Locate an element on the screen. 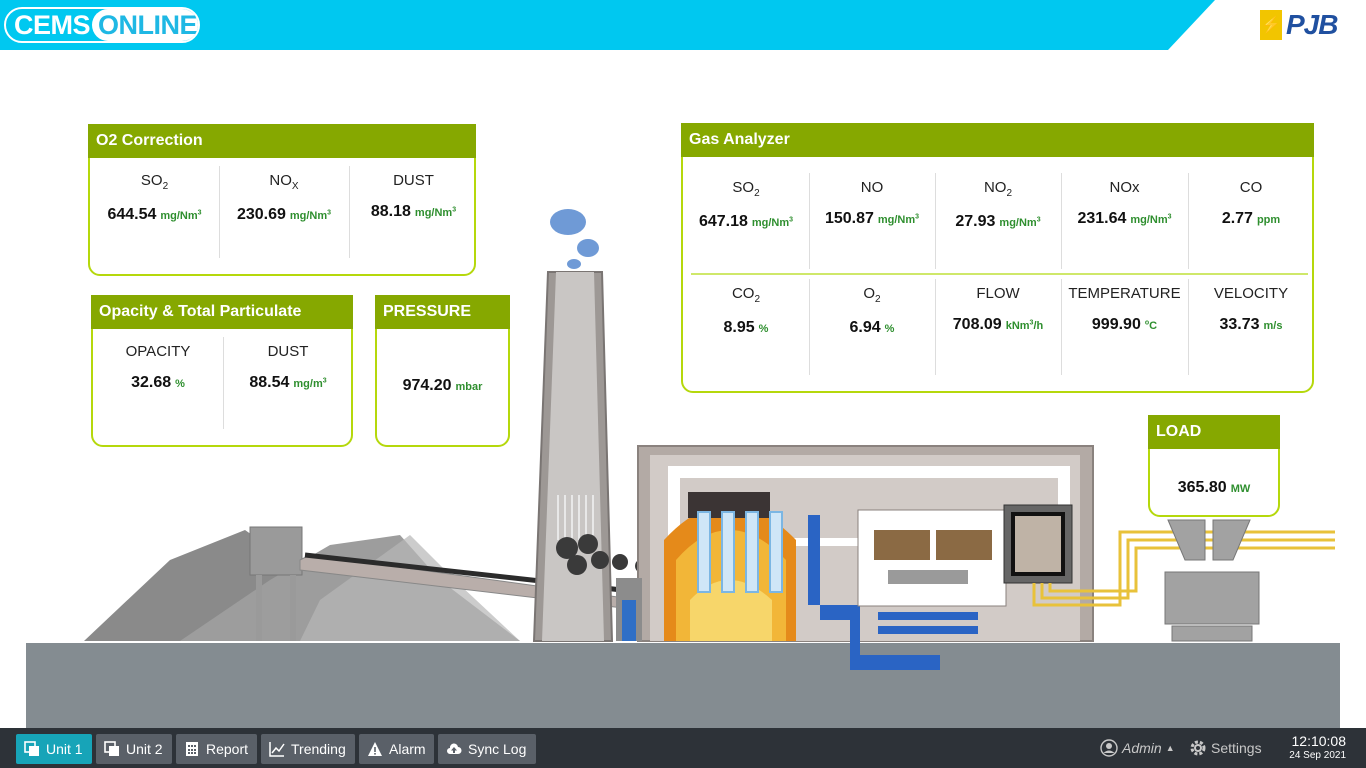 The height and width of the screenshot is (768, 1366). user-icon is located at coordinates (1109, 748).